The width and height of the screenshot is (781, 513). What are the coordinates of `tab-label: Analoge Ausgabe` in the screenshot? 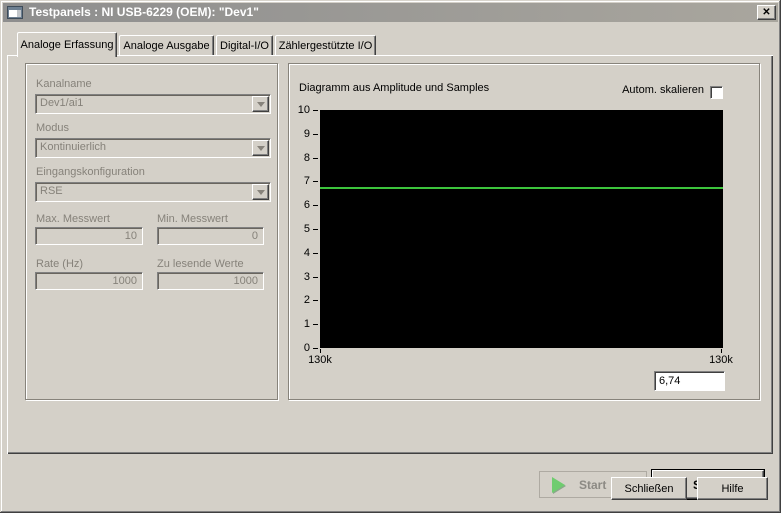 It's located at (166, 45).